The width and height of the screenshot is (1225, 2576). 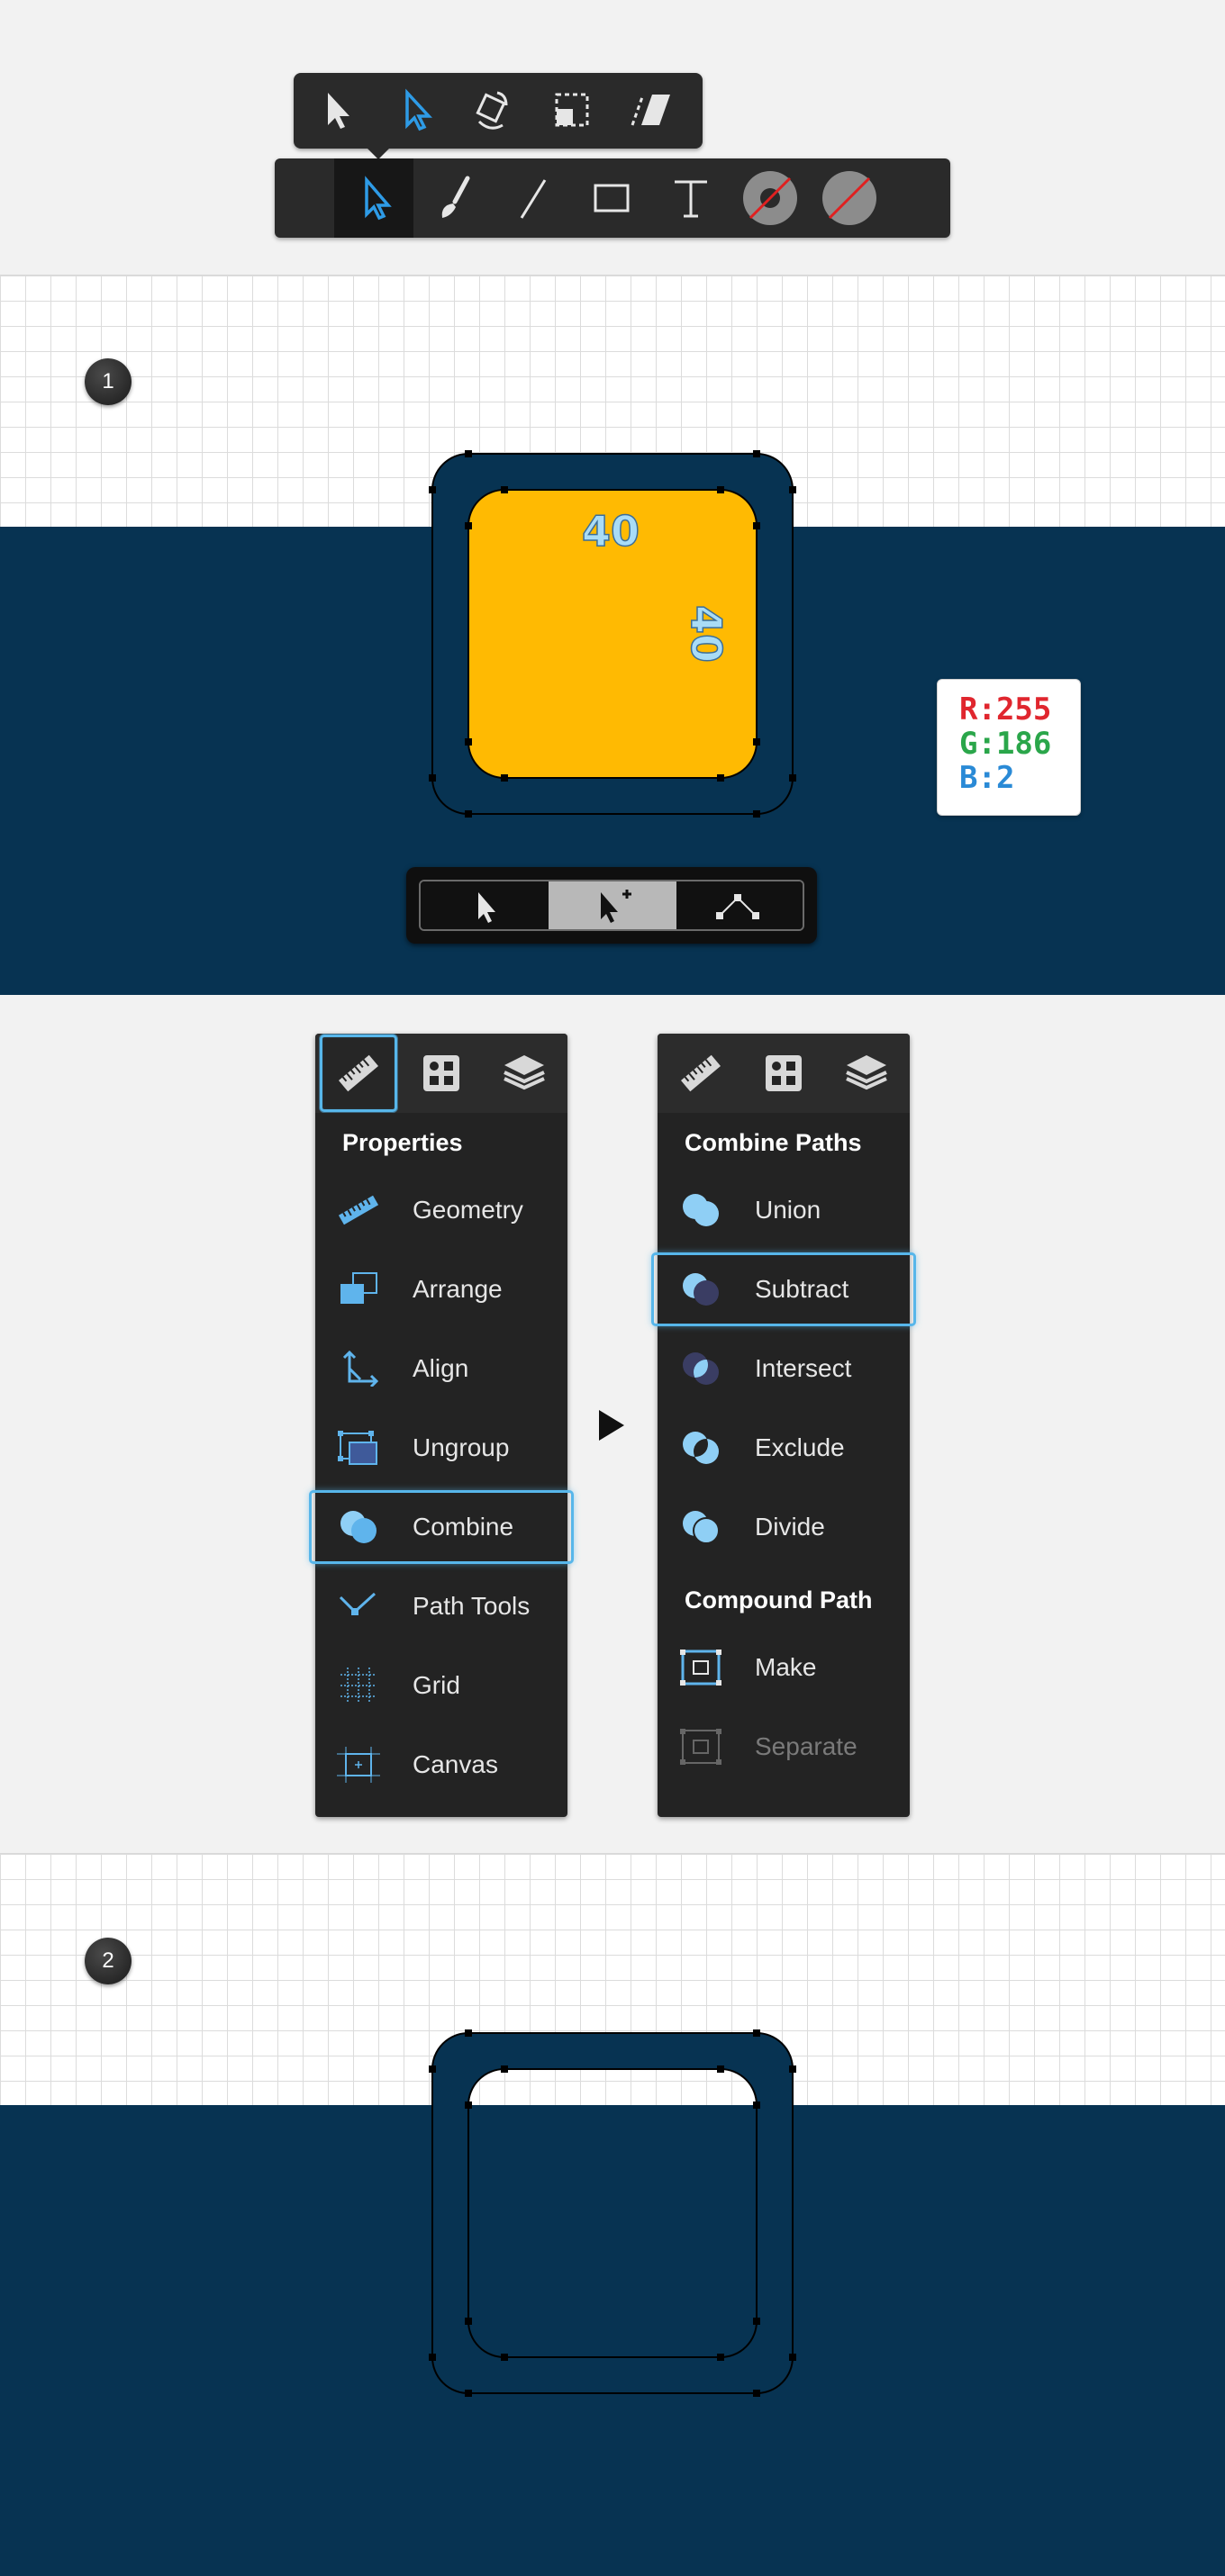 I want to click on menu-item-exclude: Exclude, so click(x=784, y=1448).